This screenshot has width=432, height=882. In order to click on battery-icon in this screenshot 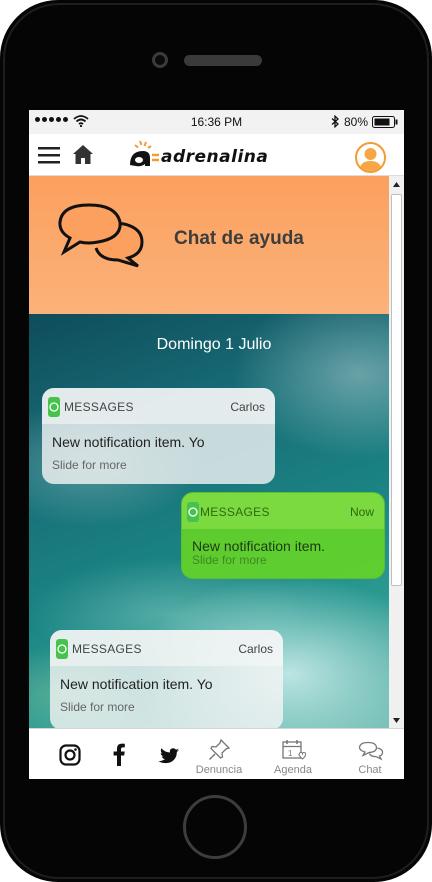, I will do `click(385, 122)`.